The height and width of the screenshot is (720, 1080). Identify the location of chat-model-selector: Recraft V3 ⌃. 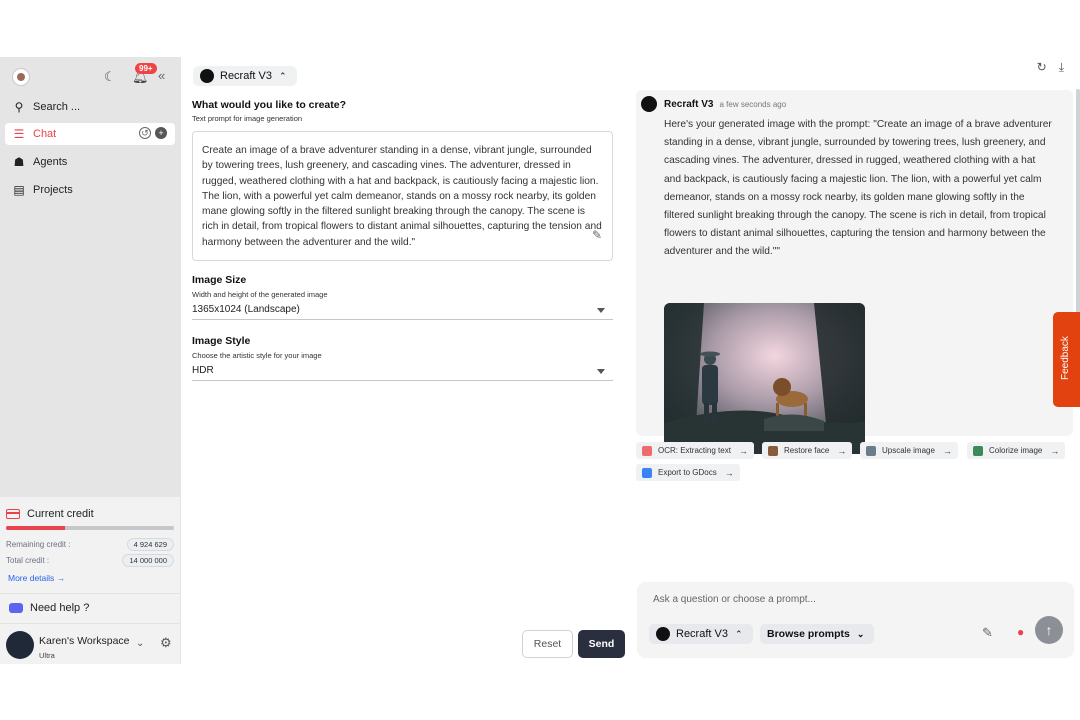
(701, 634).